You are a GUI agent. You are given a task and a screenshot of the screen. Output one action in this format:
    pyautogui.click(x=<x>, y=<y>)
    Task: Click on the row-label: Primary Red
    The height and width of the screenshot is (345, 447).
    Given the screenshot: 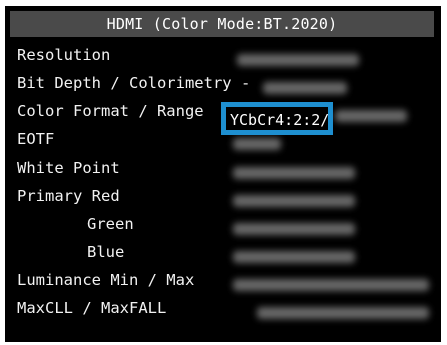 What is the action you would take?
    pyautogui.click(x=68, y=196)
    